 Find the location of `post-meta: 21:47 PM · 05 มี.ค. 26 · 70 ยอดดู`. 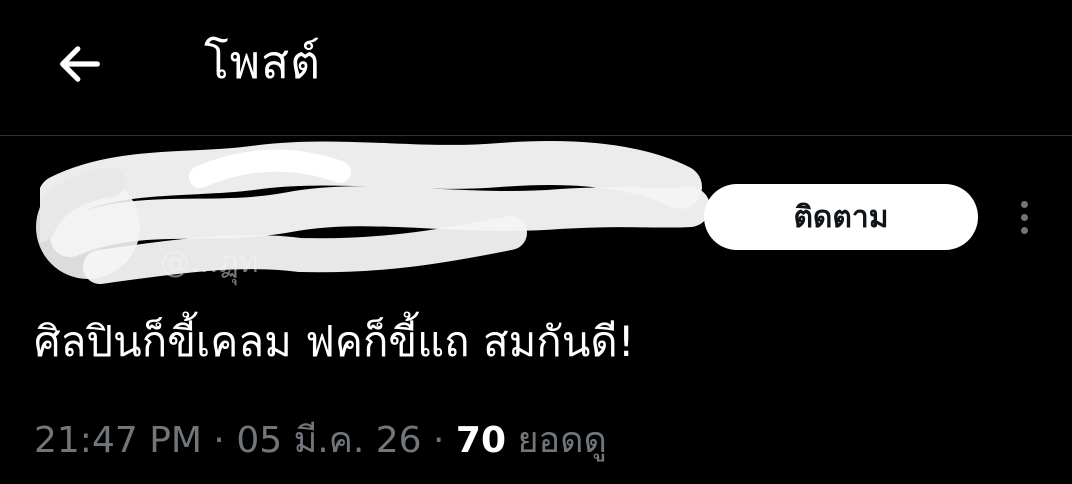

post-meta: 21:47 PM · 05 มี.ค. 26 · 70 ยอดดู is located at coordinates (320, 441).